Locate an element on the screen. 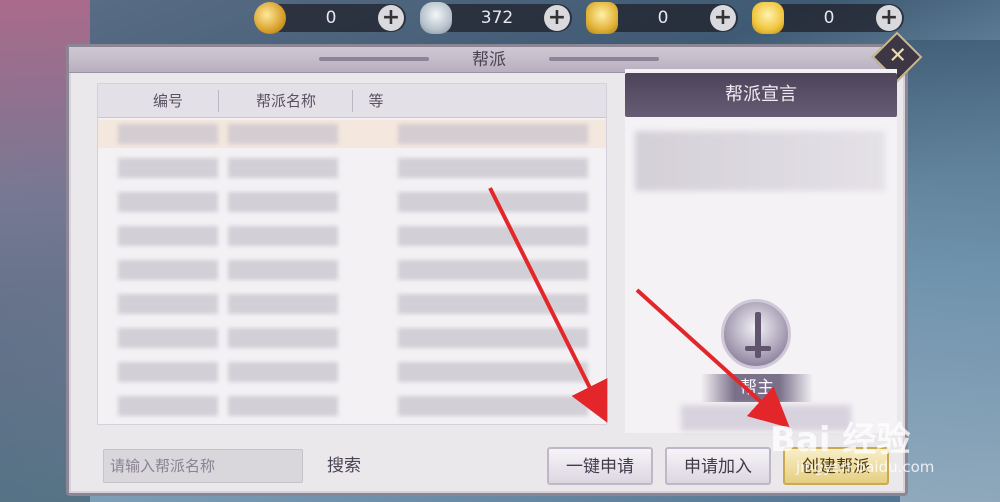  column-header-level: 等 is located at coordinates (376, 101).